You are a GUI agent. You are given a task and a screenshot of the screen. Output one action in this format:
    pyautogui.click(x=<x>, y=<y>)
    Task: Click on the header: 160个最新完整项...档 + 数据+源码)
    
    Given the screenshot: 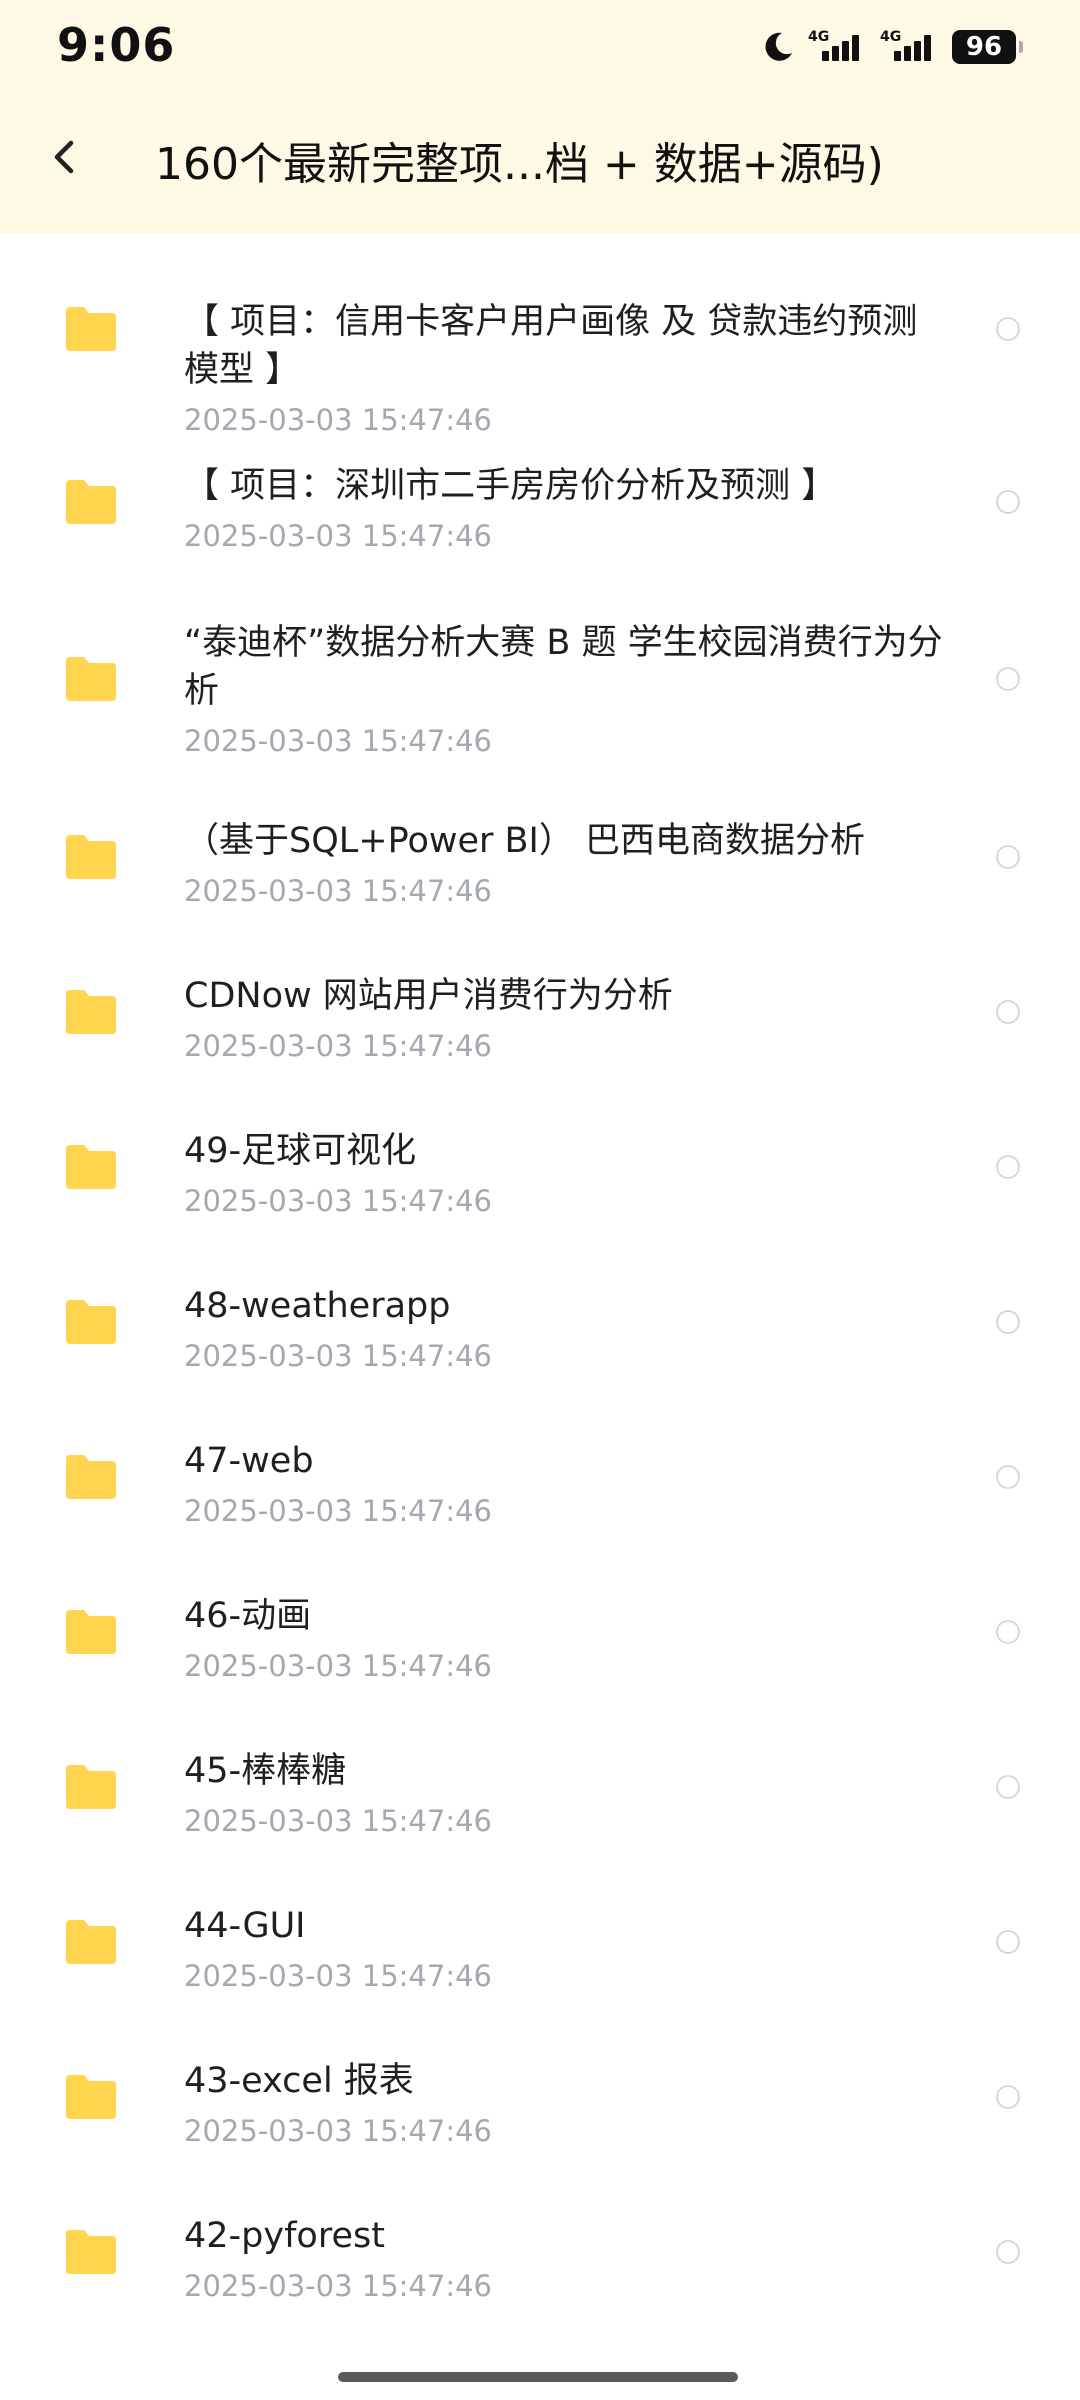 What is the action you would take?
    pyautogui.click(x=540, y=163)
    